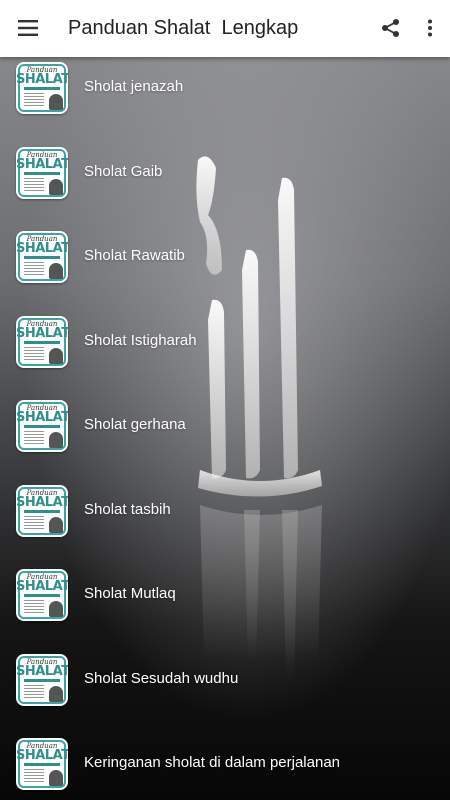 The height and width of the screenshot is (800, 450). Describe the element at coordinates (183, 28) in the screenshot. I see `app-title: Panduan Shalat Lengkap` at that location.